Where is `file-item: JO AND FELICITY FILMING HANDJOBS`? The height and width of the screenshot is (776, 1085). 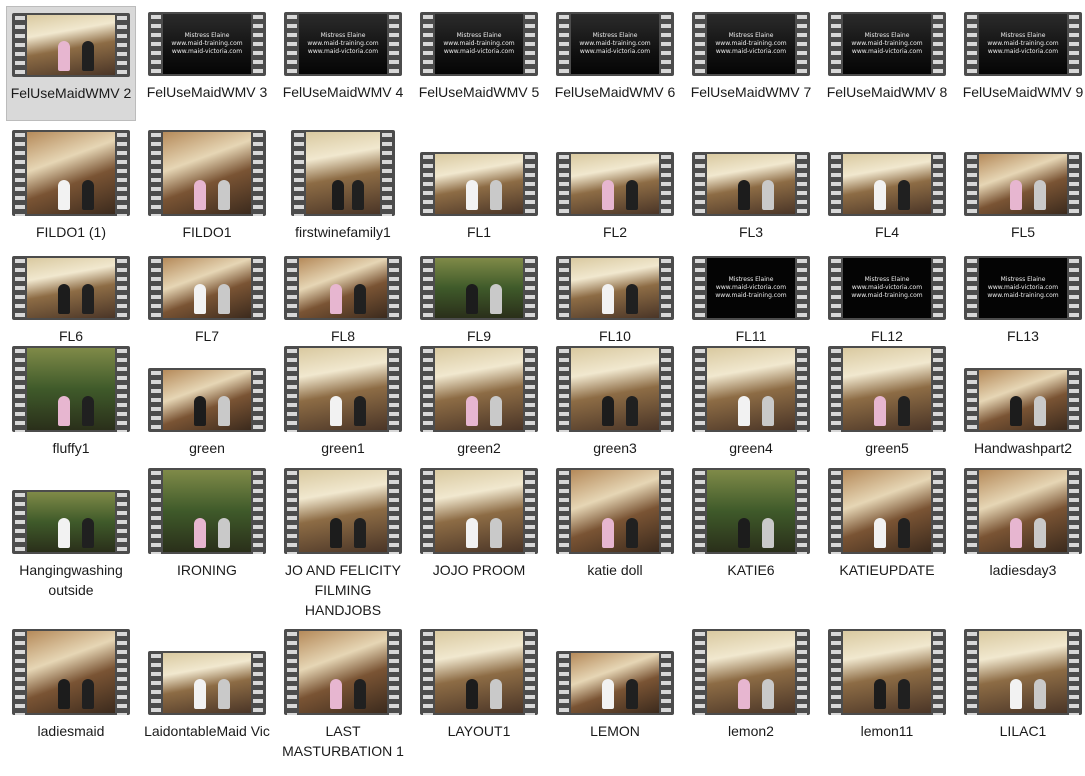 file-item: JO AND FELICITY FILMING HANDJOBS is located at coordinates (343, 541).